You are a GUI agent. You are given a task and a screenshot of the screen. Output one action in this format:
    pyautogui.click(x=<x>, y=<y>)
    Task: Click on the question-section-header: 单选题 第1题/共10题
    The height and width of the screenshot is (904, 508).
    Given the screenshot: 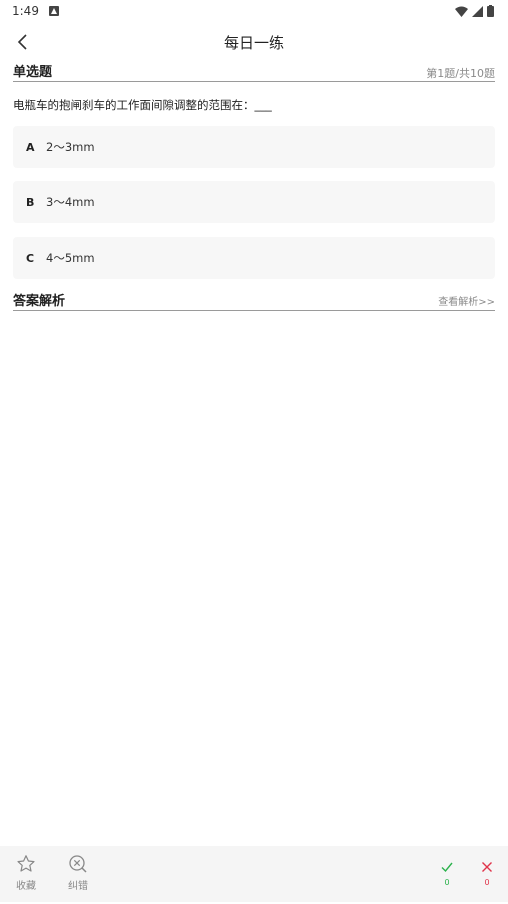 What is the action you would take?
    pyautogui.click(x=254, y=73)
    